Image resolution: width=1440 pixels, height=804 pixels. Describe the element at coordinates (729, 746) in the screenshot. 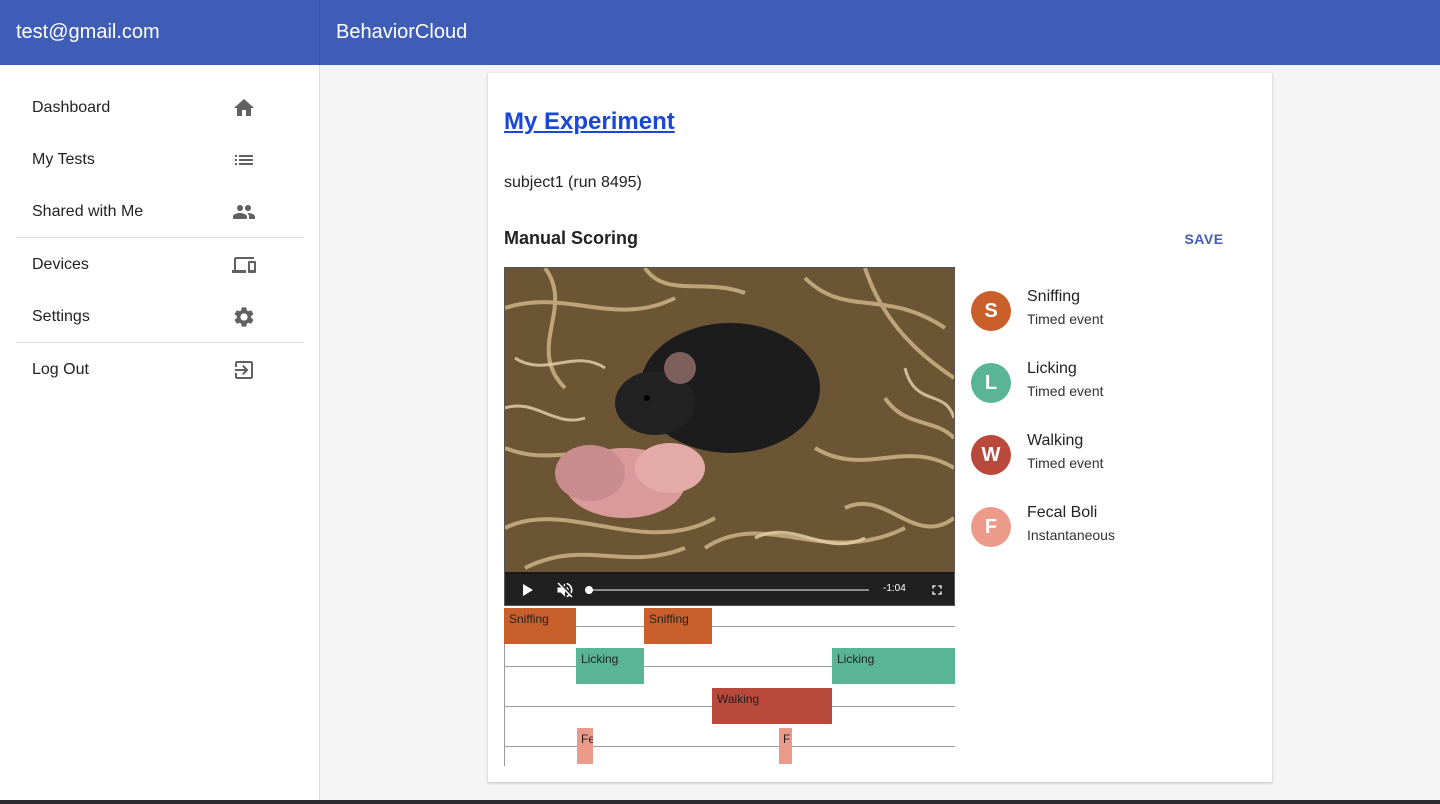

I see `timeline-track-fecal-boli` at that location.